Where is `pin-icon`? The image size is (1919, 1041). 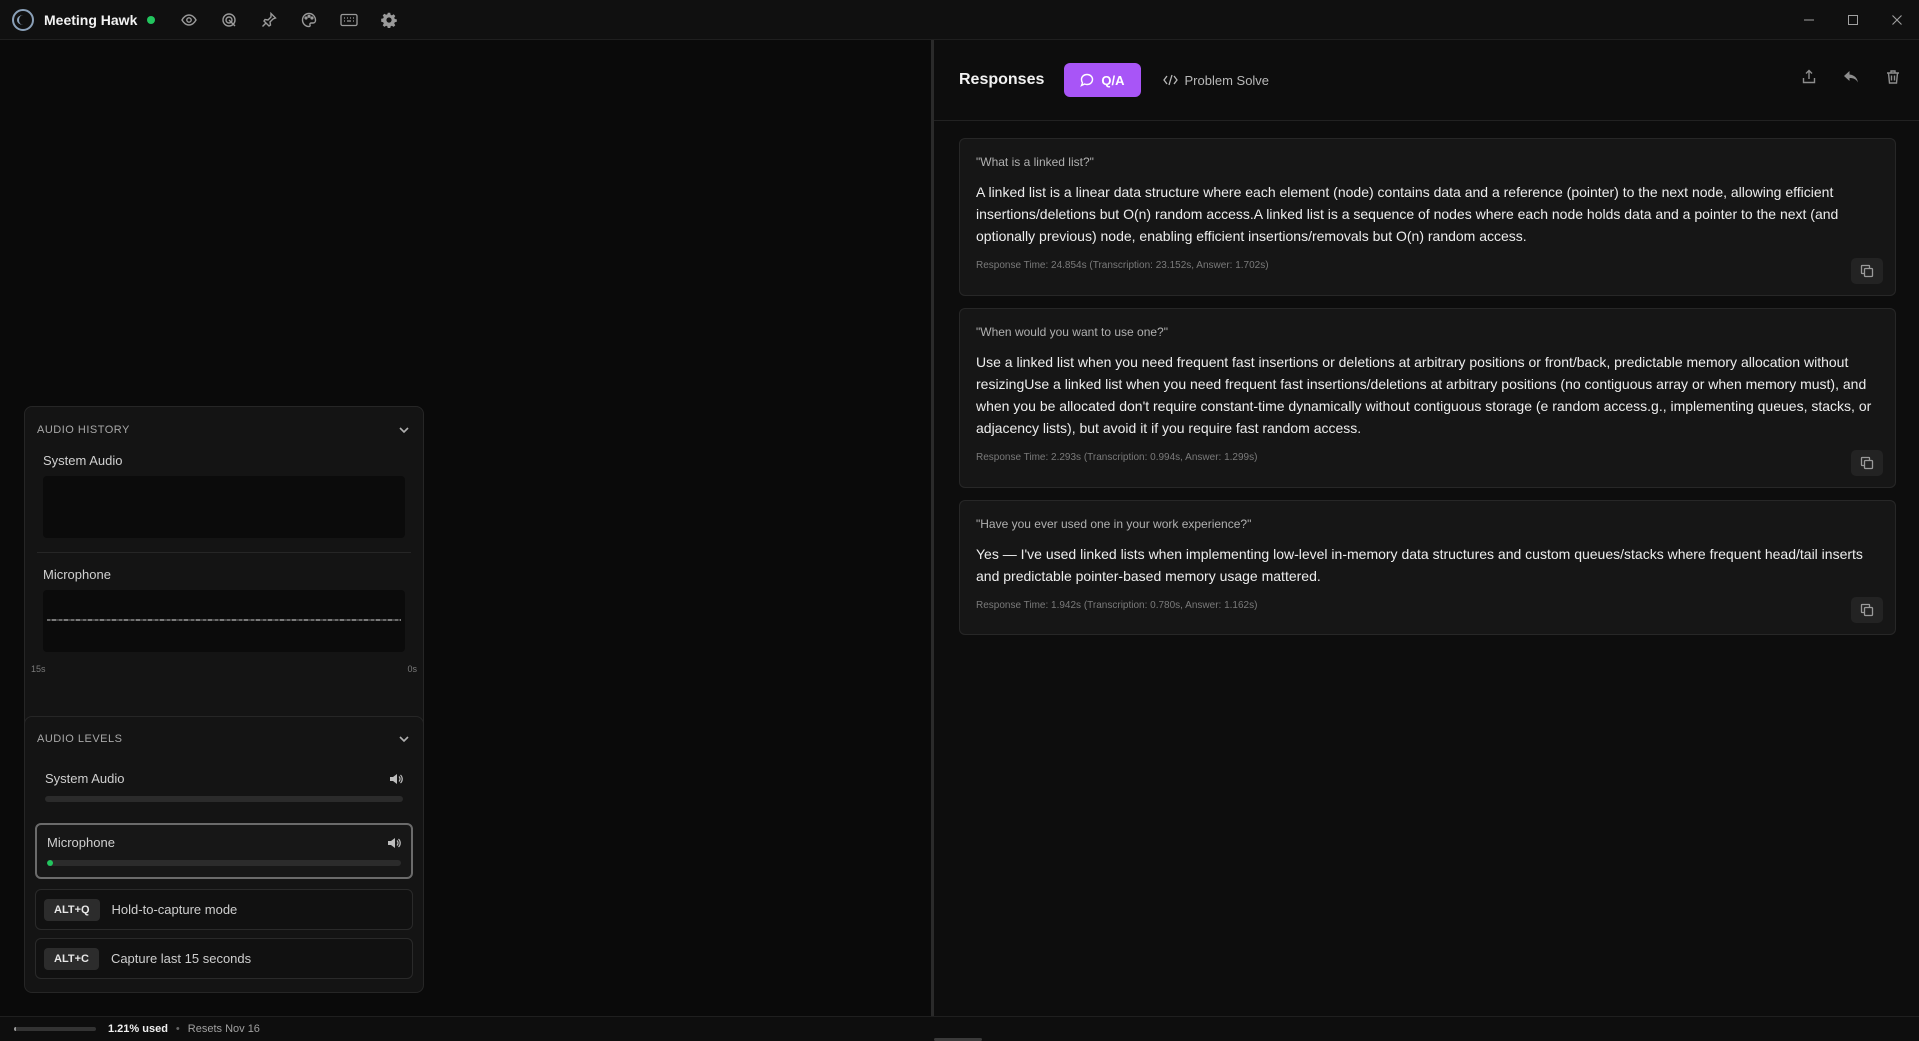
pin-icon is located at coordinates (269, 20).